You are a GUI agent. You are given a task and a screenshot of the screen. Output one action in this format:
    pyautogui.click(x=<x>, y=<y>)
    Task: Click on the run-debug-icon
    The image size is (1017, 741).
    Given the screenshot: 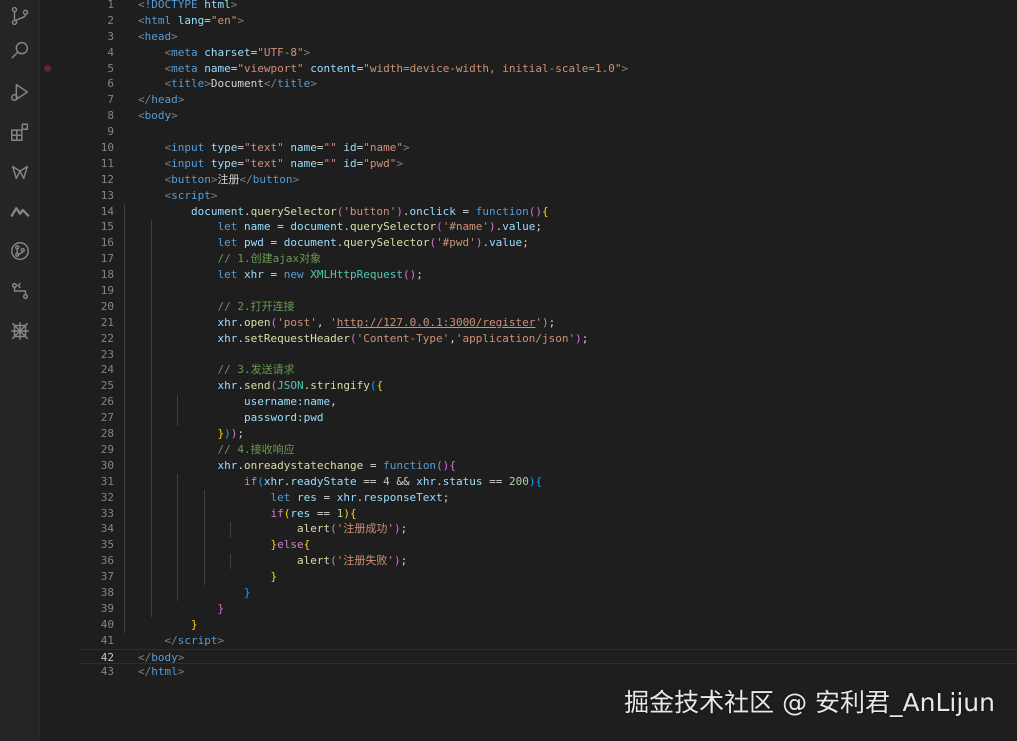 What is the action you would take?
    pyautogui.click(x=20, y=92)
    